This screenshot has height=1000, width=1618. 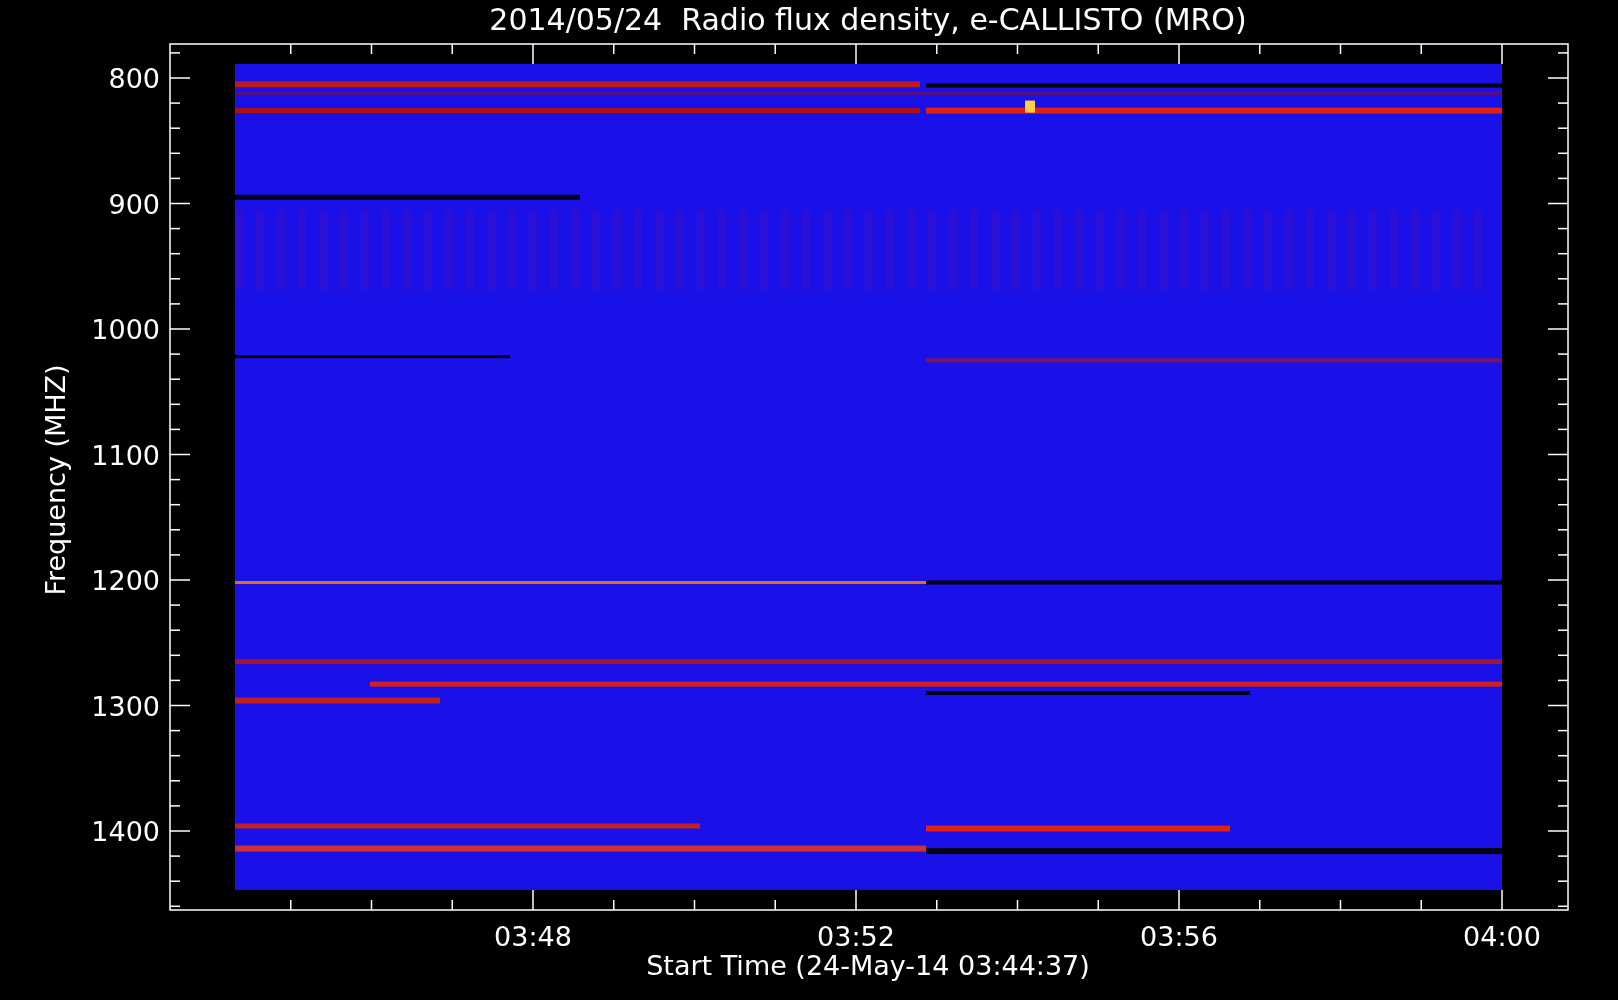 I want to click on y-tick-label: 1100, so click(x=125, y=455).